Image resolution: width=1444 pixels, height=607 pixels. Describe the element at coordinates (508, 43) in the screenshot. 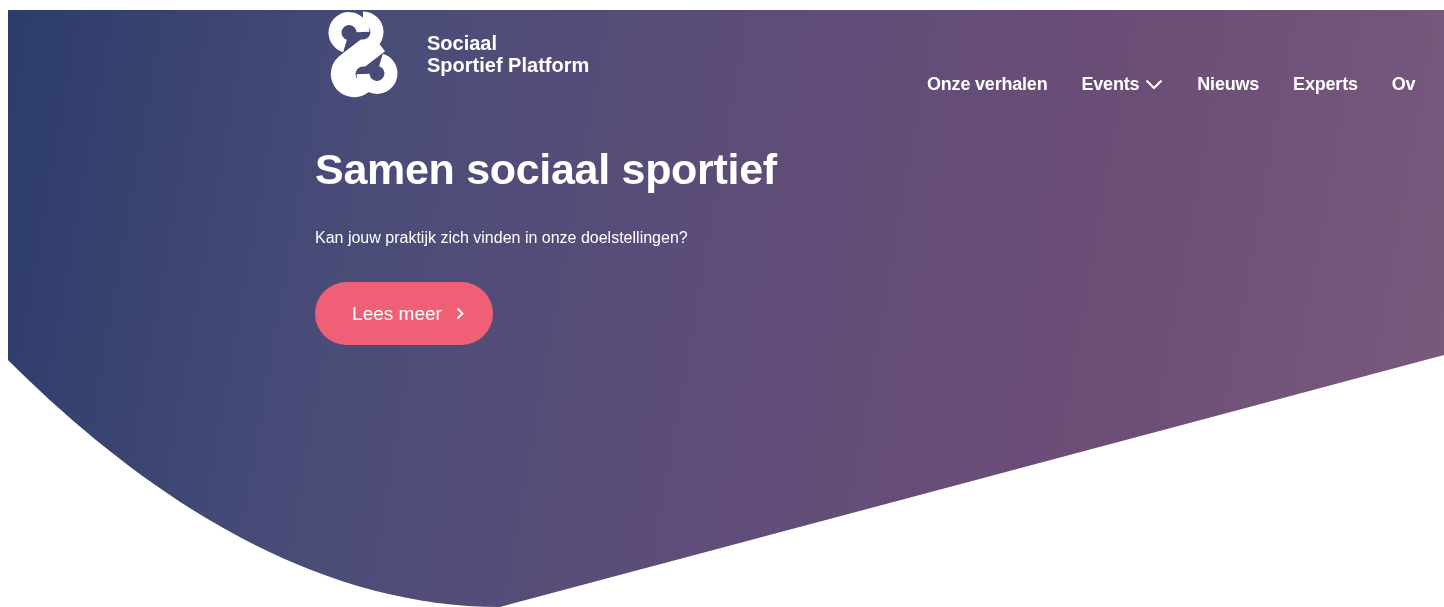

I see `logo-text: Sociaal` at that location.